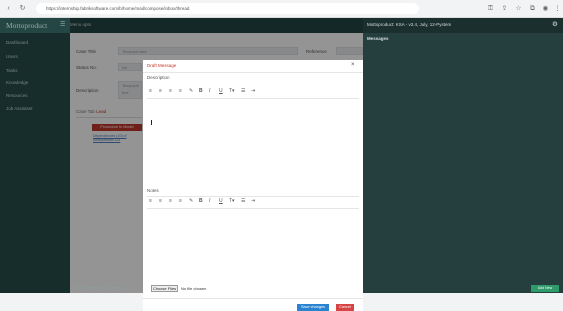 The height and width of the screenshot is (311, 563). I want to click on save-button: Save changes, so click(313, 307).